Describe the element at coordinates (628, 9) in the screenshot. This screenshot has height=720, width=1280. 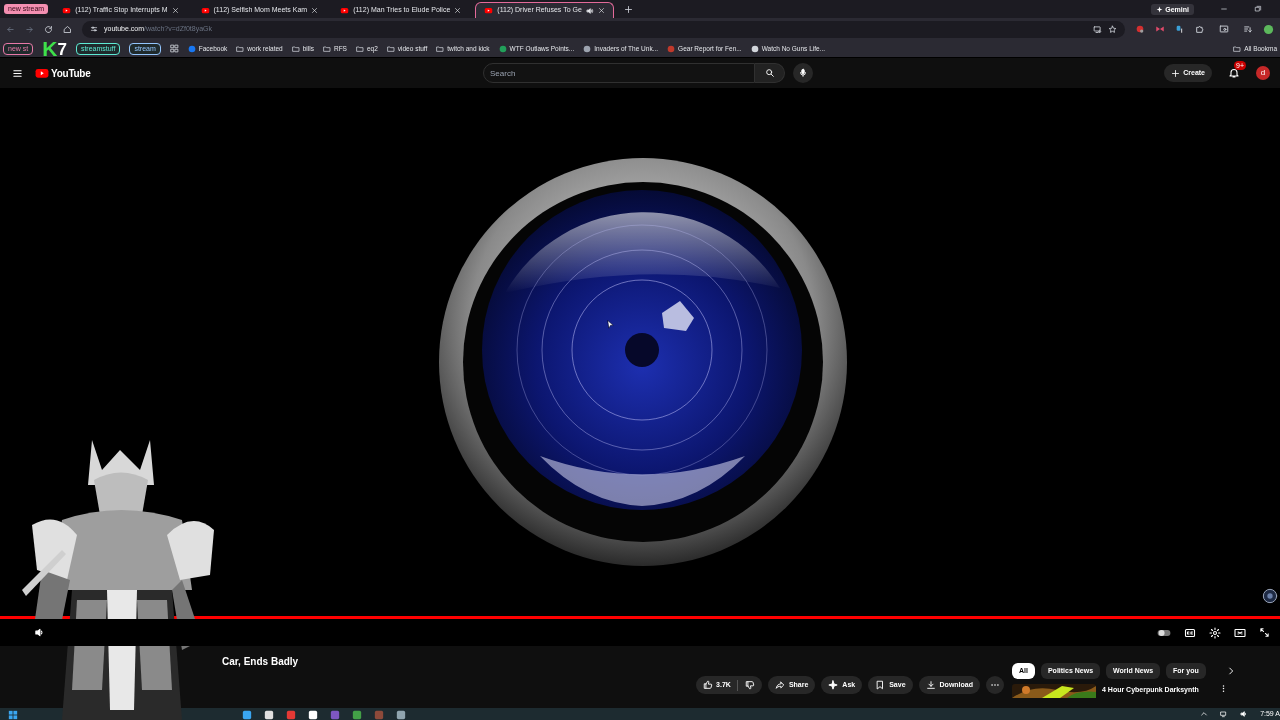
I see `new-tab-icon` at that location.